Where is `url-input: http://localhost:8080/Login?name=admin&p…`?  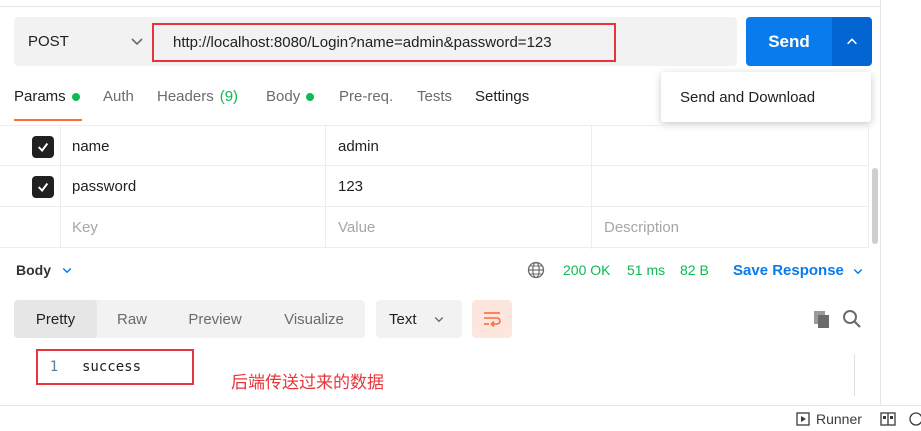
url-input: http://localhost:8080/Login?name=admin&p… is located at coordinates (384, 42).